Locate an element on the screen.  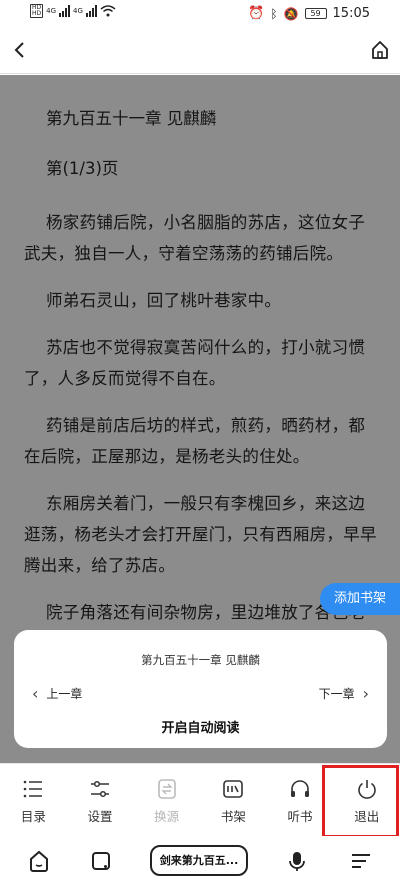
chevron-right-icon: › is located at coordinates (365, 693).